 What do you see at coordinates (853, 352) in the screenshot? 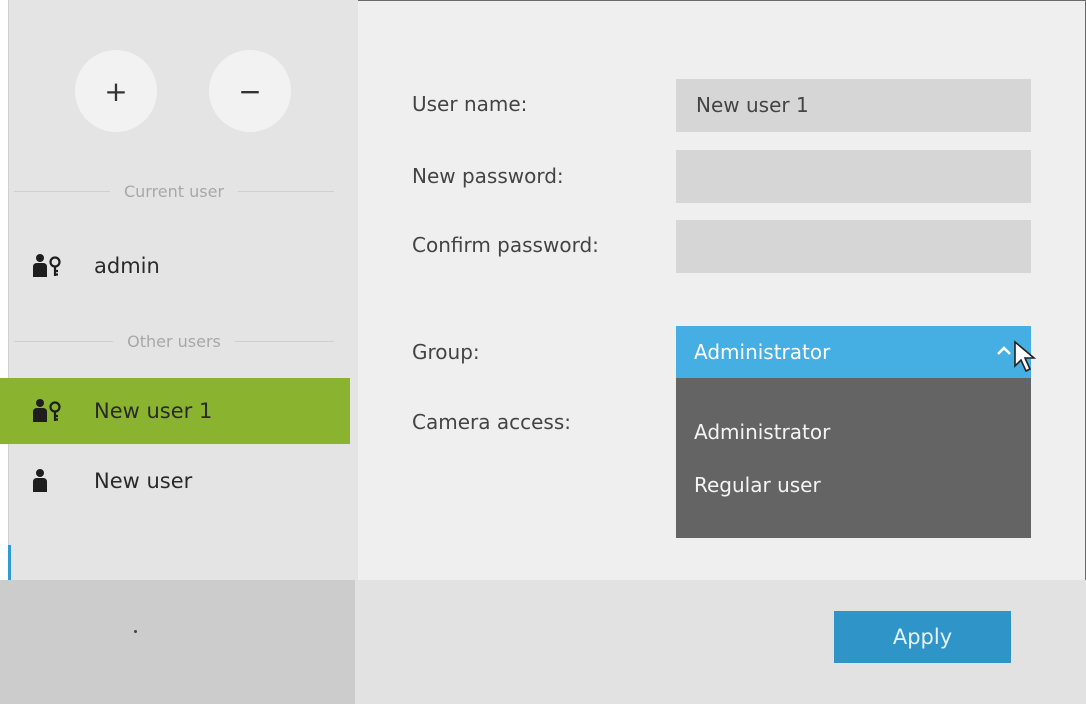
I see `group-select: Administrator` at bounding box center [853, 352].